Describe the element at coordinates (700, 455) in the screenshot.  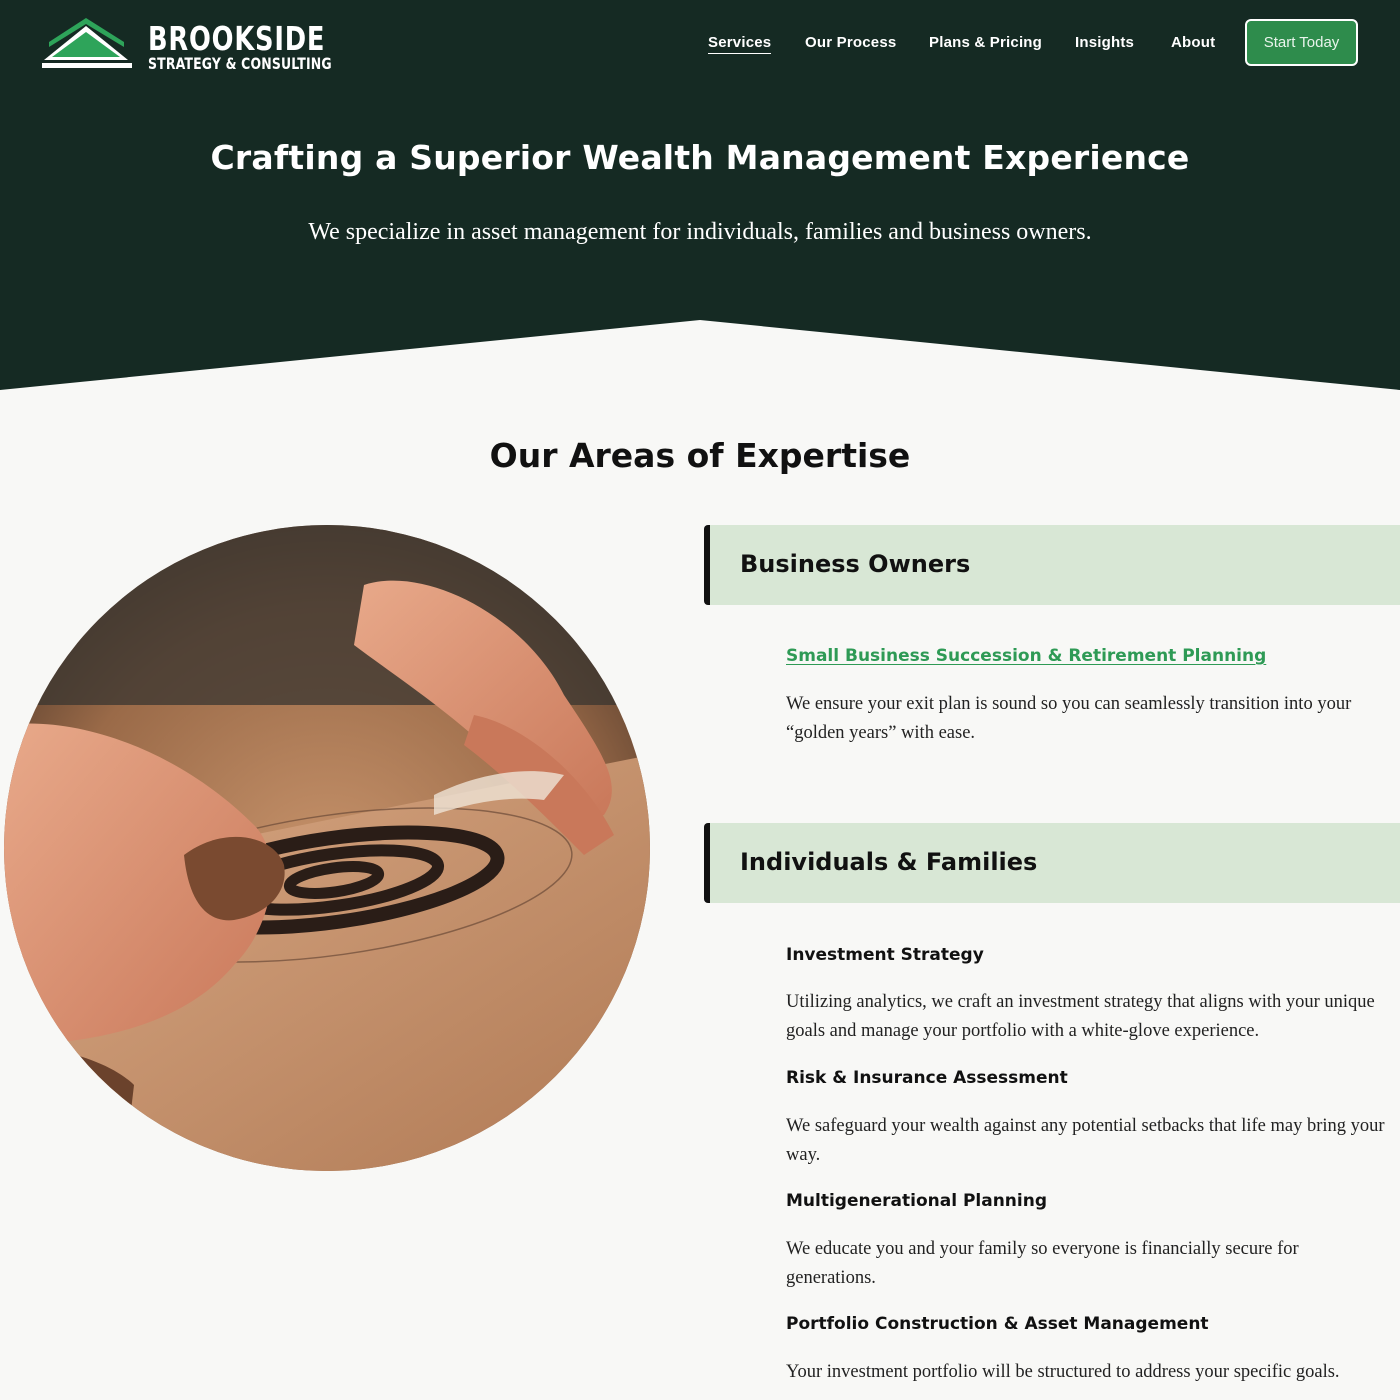
I see `expertise-title: Our Areas of Expertise` at that location.